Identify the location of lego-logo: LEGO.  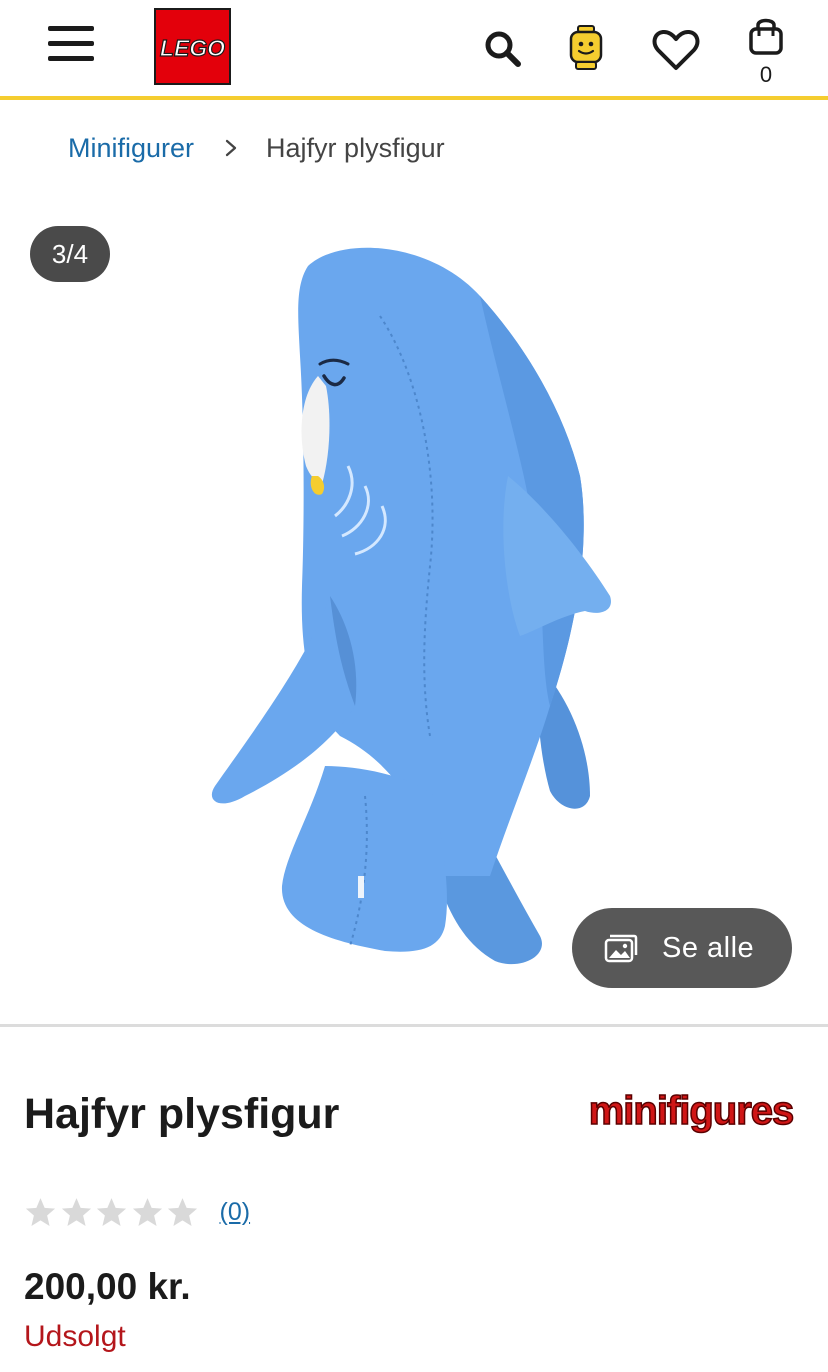
(192, 46).